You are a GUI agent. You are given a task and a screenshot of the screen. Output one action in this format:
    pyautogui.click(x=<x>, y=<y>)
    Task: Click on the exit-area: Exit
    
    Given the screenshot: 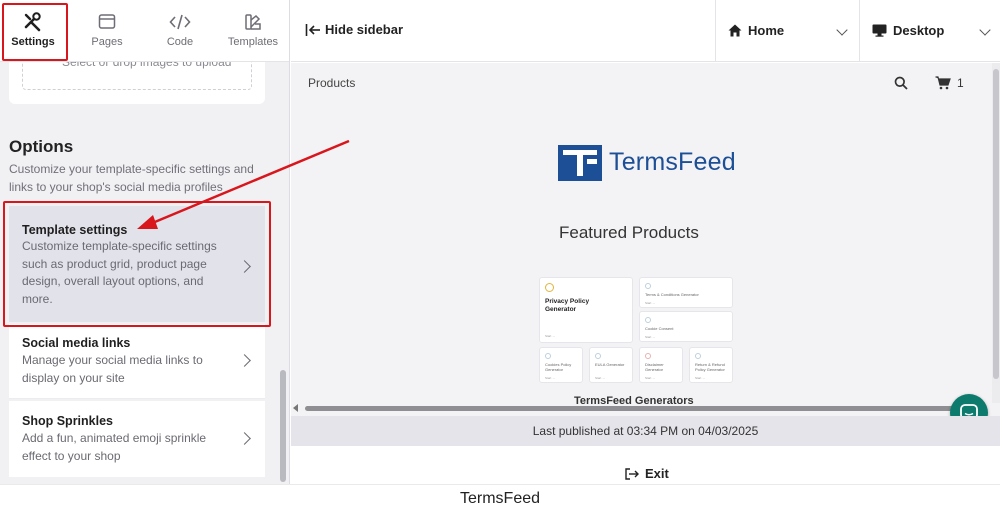 What is the action you would take?
    pyautogui.click(x=645, y=465)
    